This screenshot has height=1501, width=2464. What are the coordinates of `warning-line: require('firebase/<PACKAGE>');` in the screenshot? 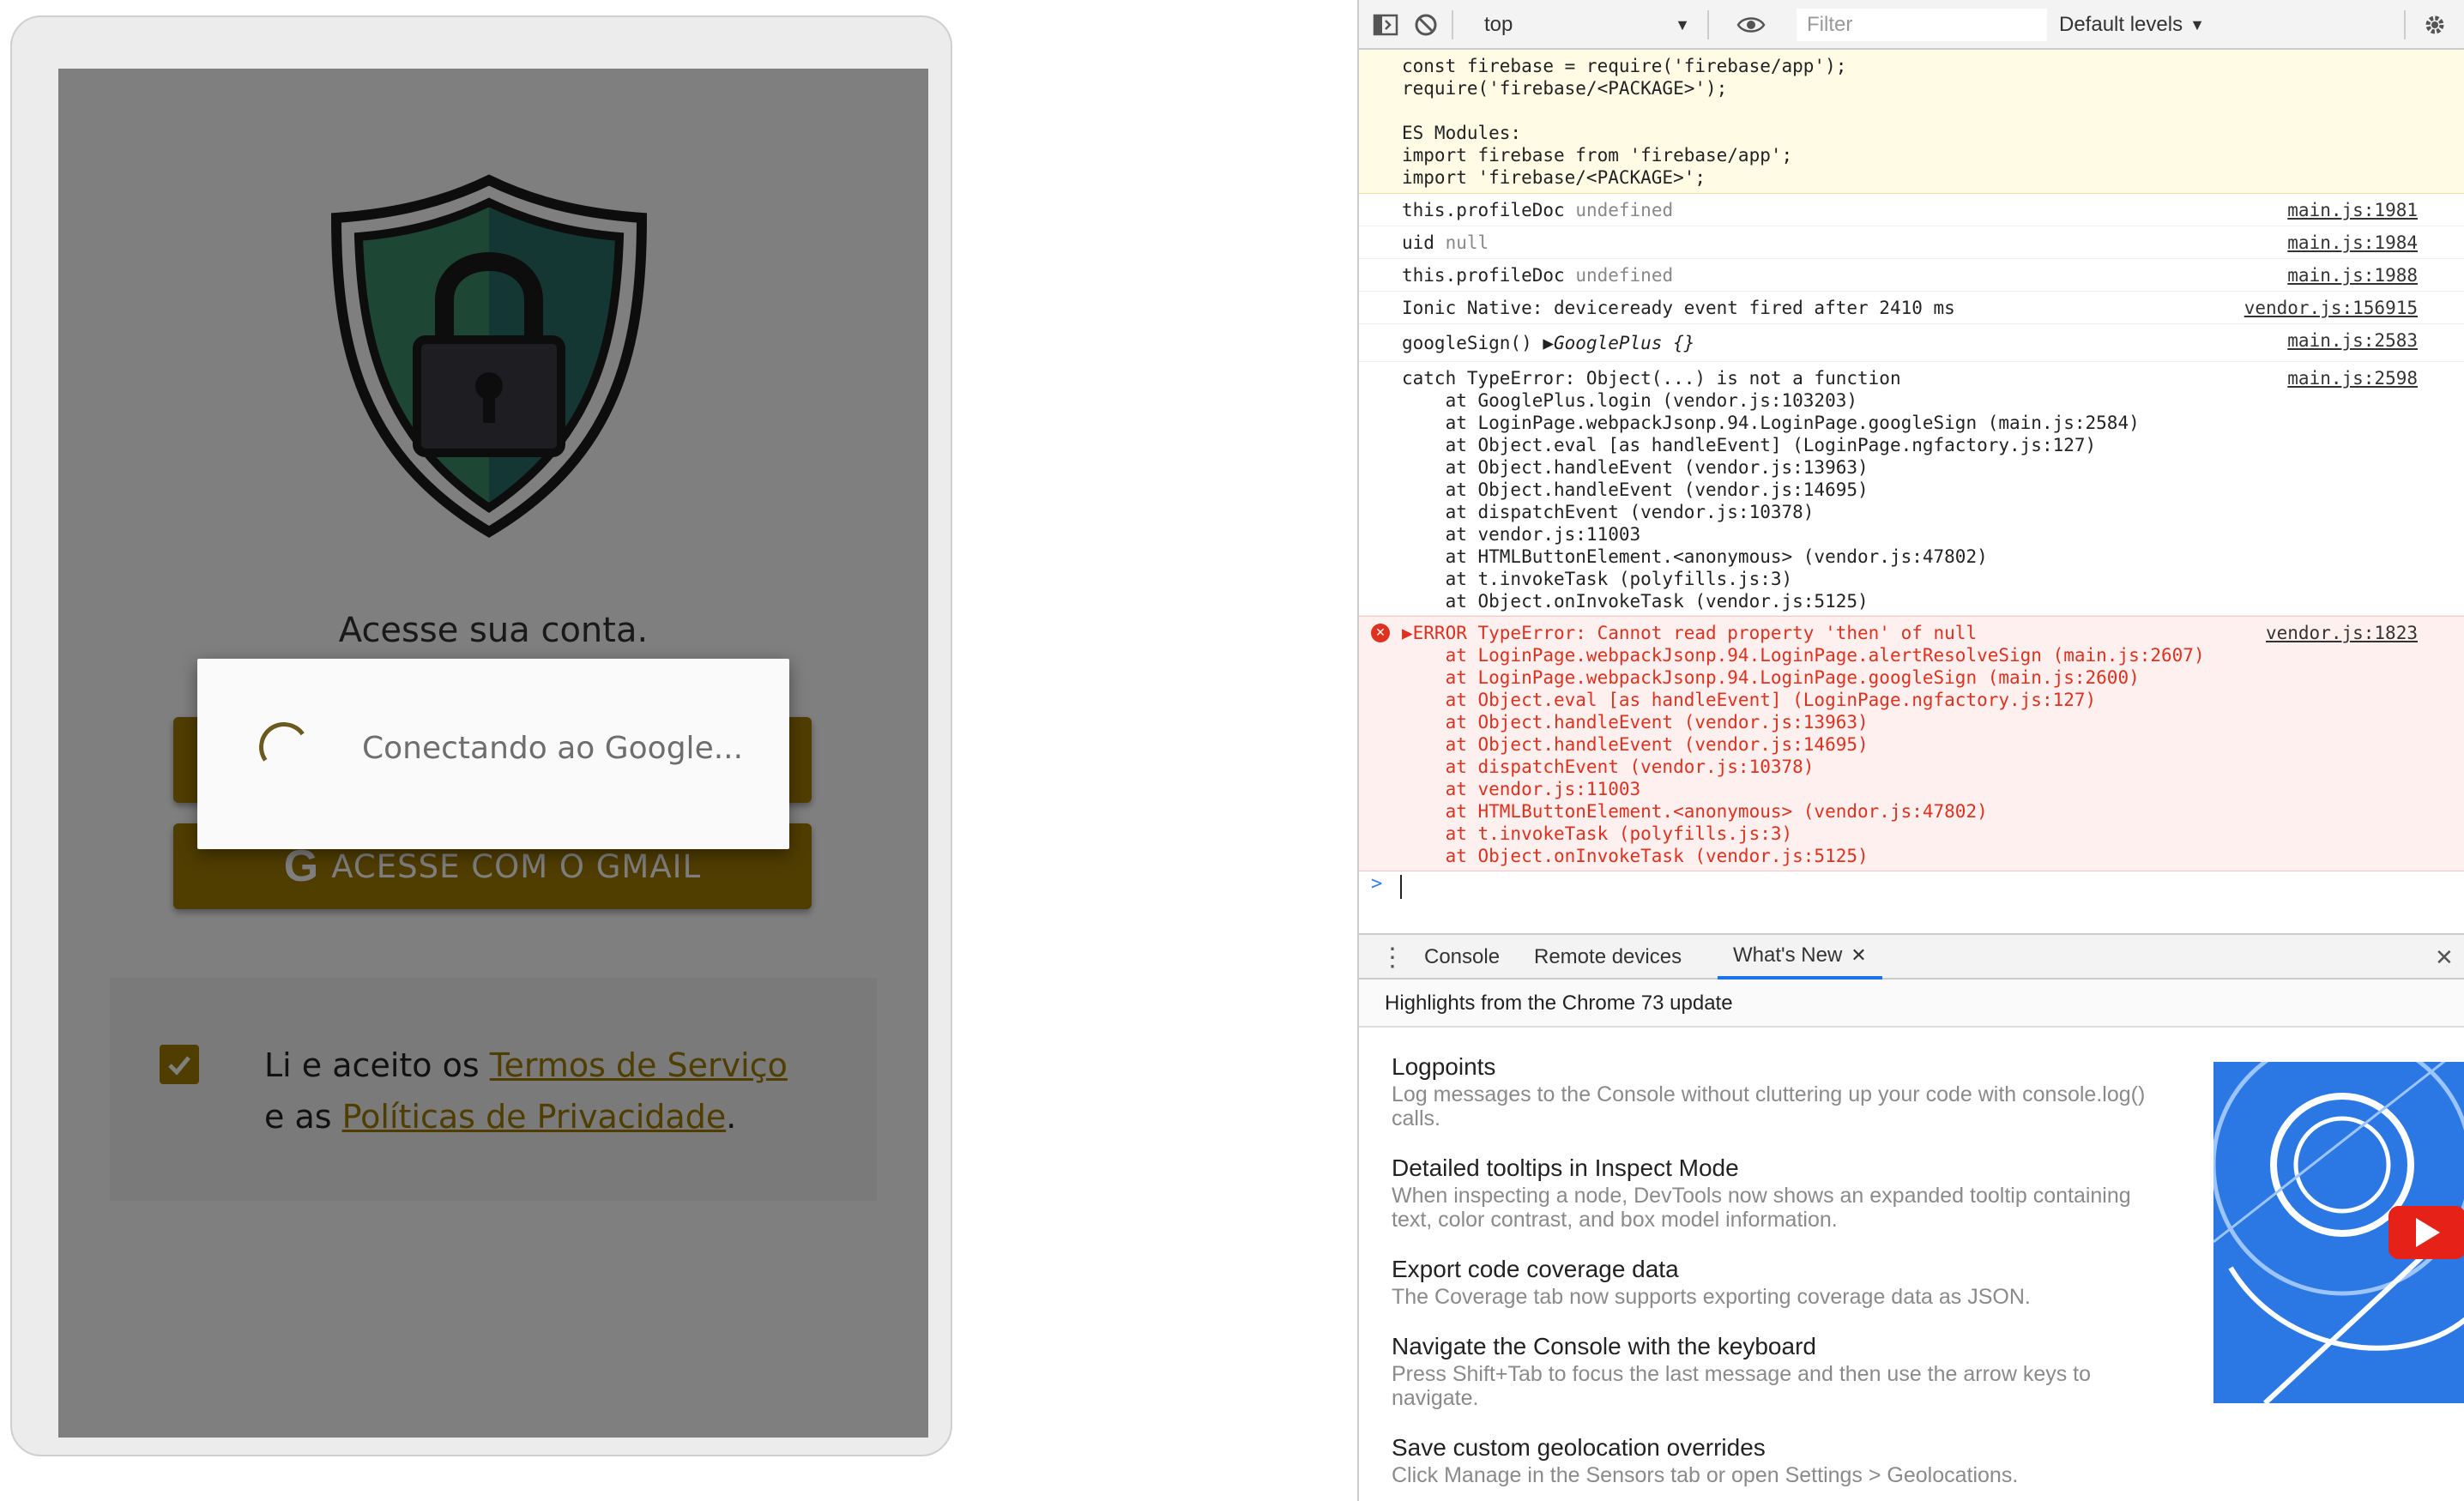 It's located at (1565, 89).